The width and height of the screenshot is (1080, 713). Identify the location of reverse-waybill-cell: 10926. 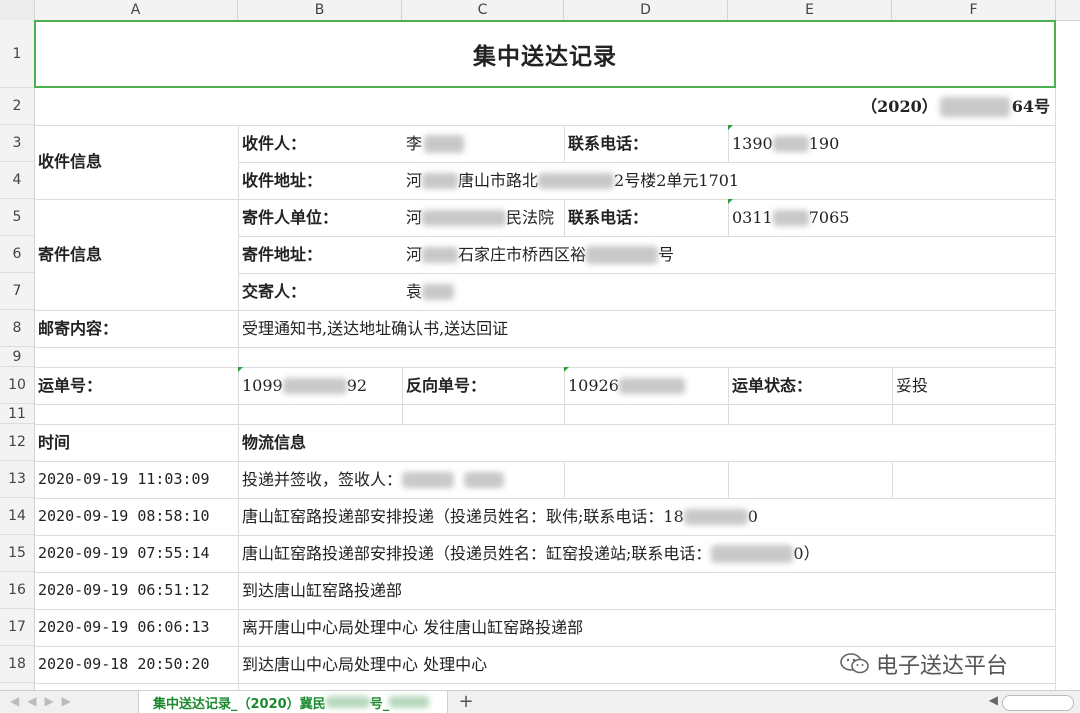
(646, 385).